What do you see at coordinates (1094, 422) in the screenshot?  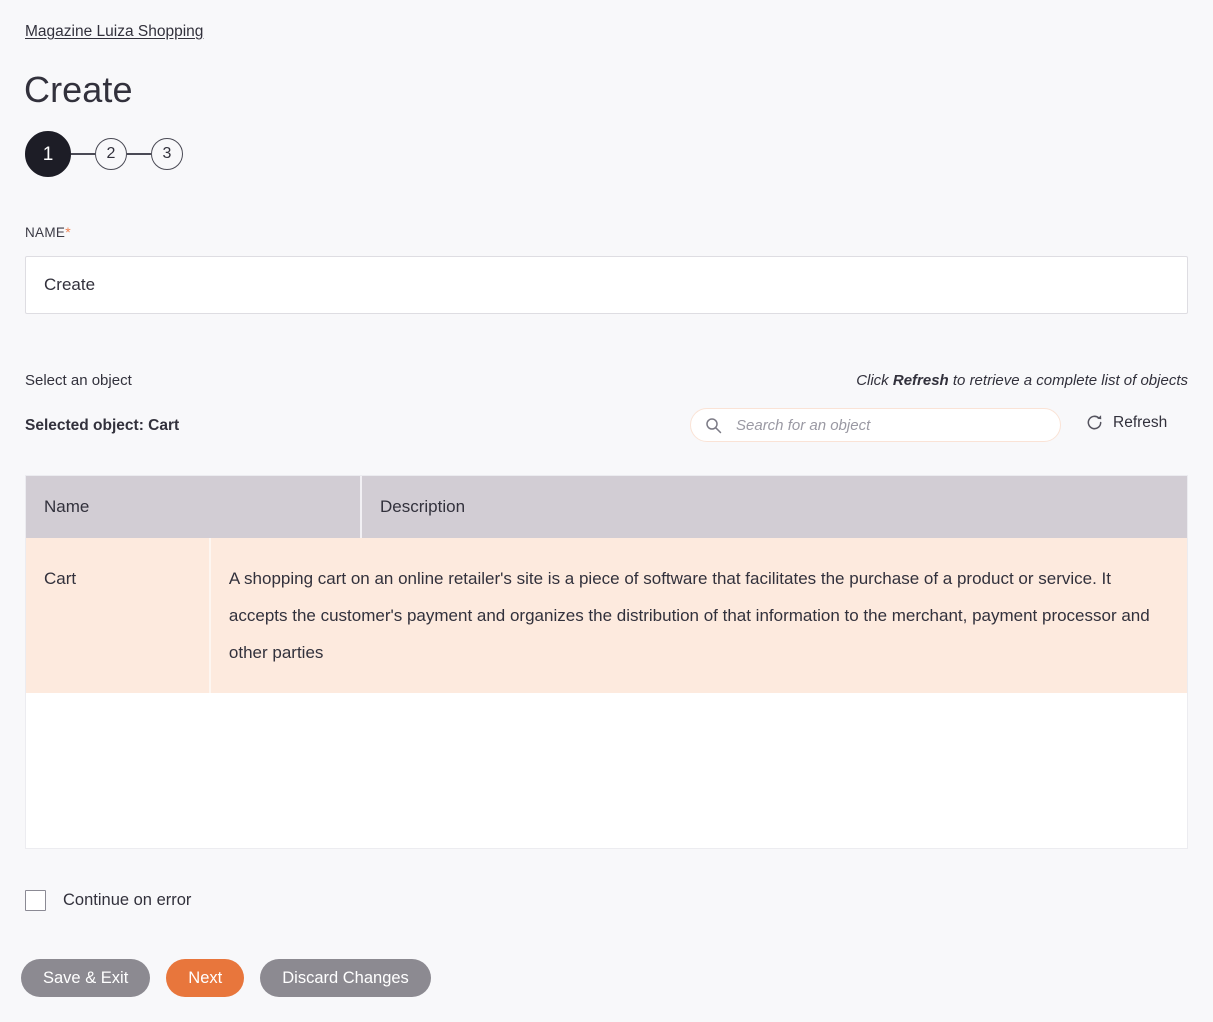 I see `refresh-icon` at bounding box center [1094, 422].